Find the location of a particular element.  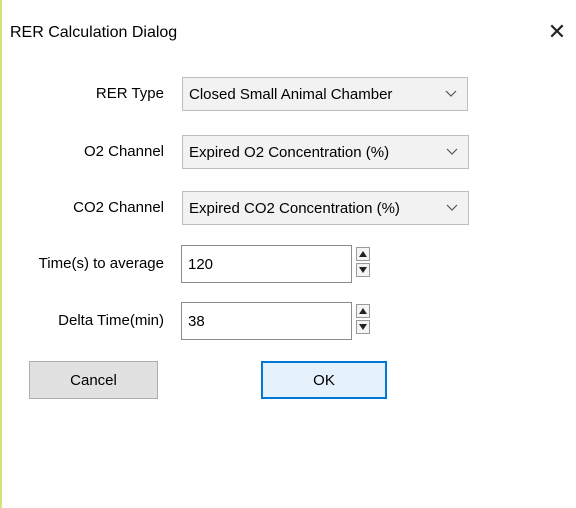

ok-button: OK is located at coordinates (324, 380).